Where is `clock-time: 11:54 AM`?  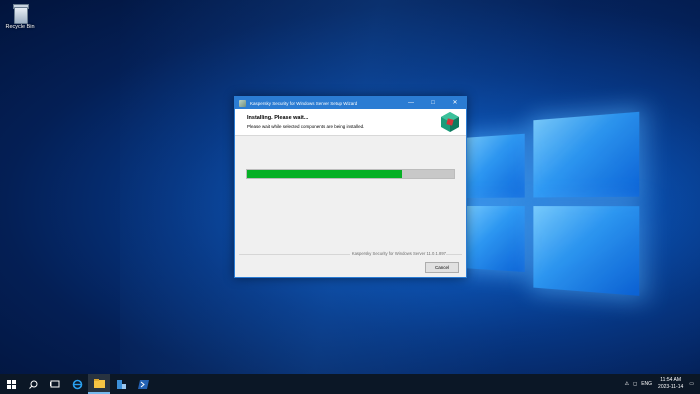 clock-time: 11:54 AM is located at coordinates (671, 380).